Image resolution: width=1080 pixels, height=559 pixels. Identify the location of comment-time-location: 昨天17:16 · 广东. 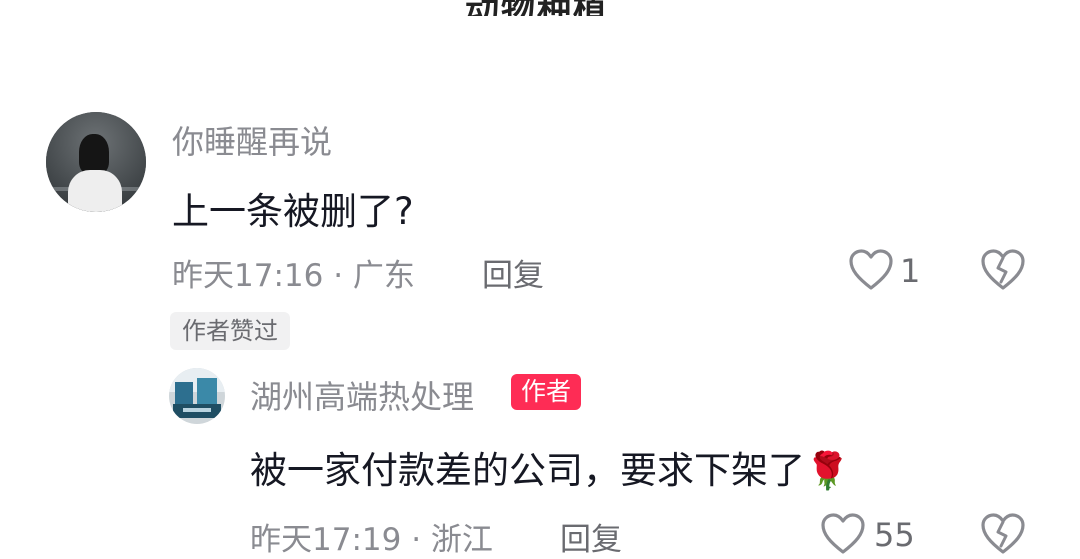
(293, 276).